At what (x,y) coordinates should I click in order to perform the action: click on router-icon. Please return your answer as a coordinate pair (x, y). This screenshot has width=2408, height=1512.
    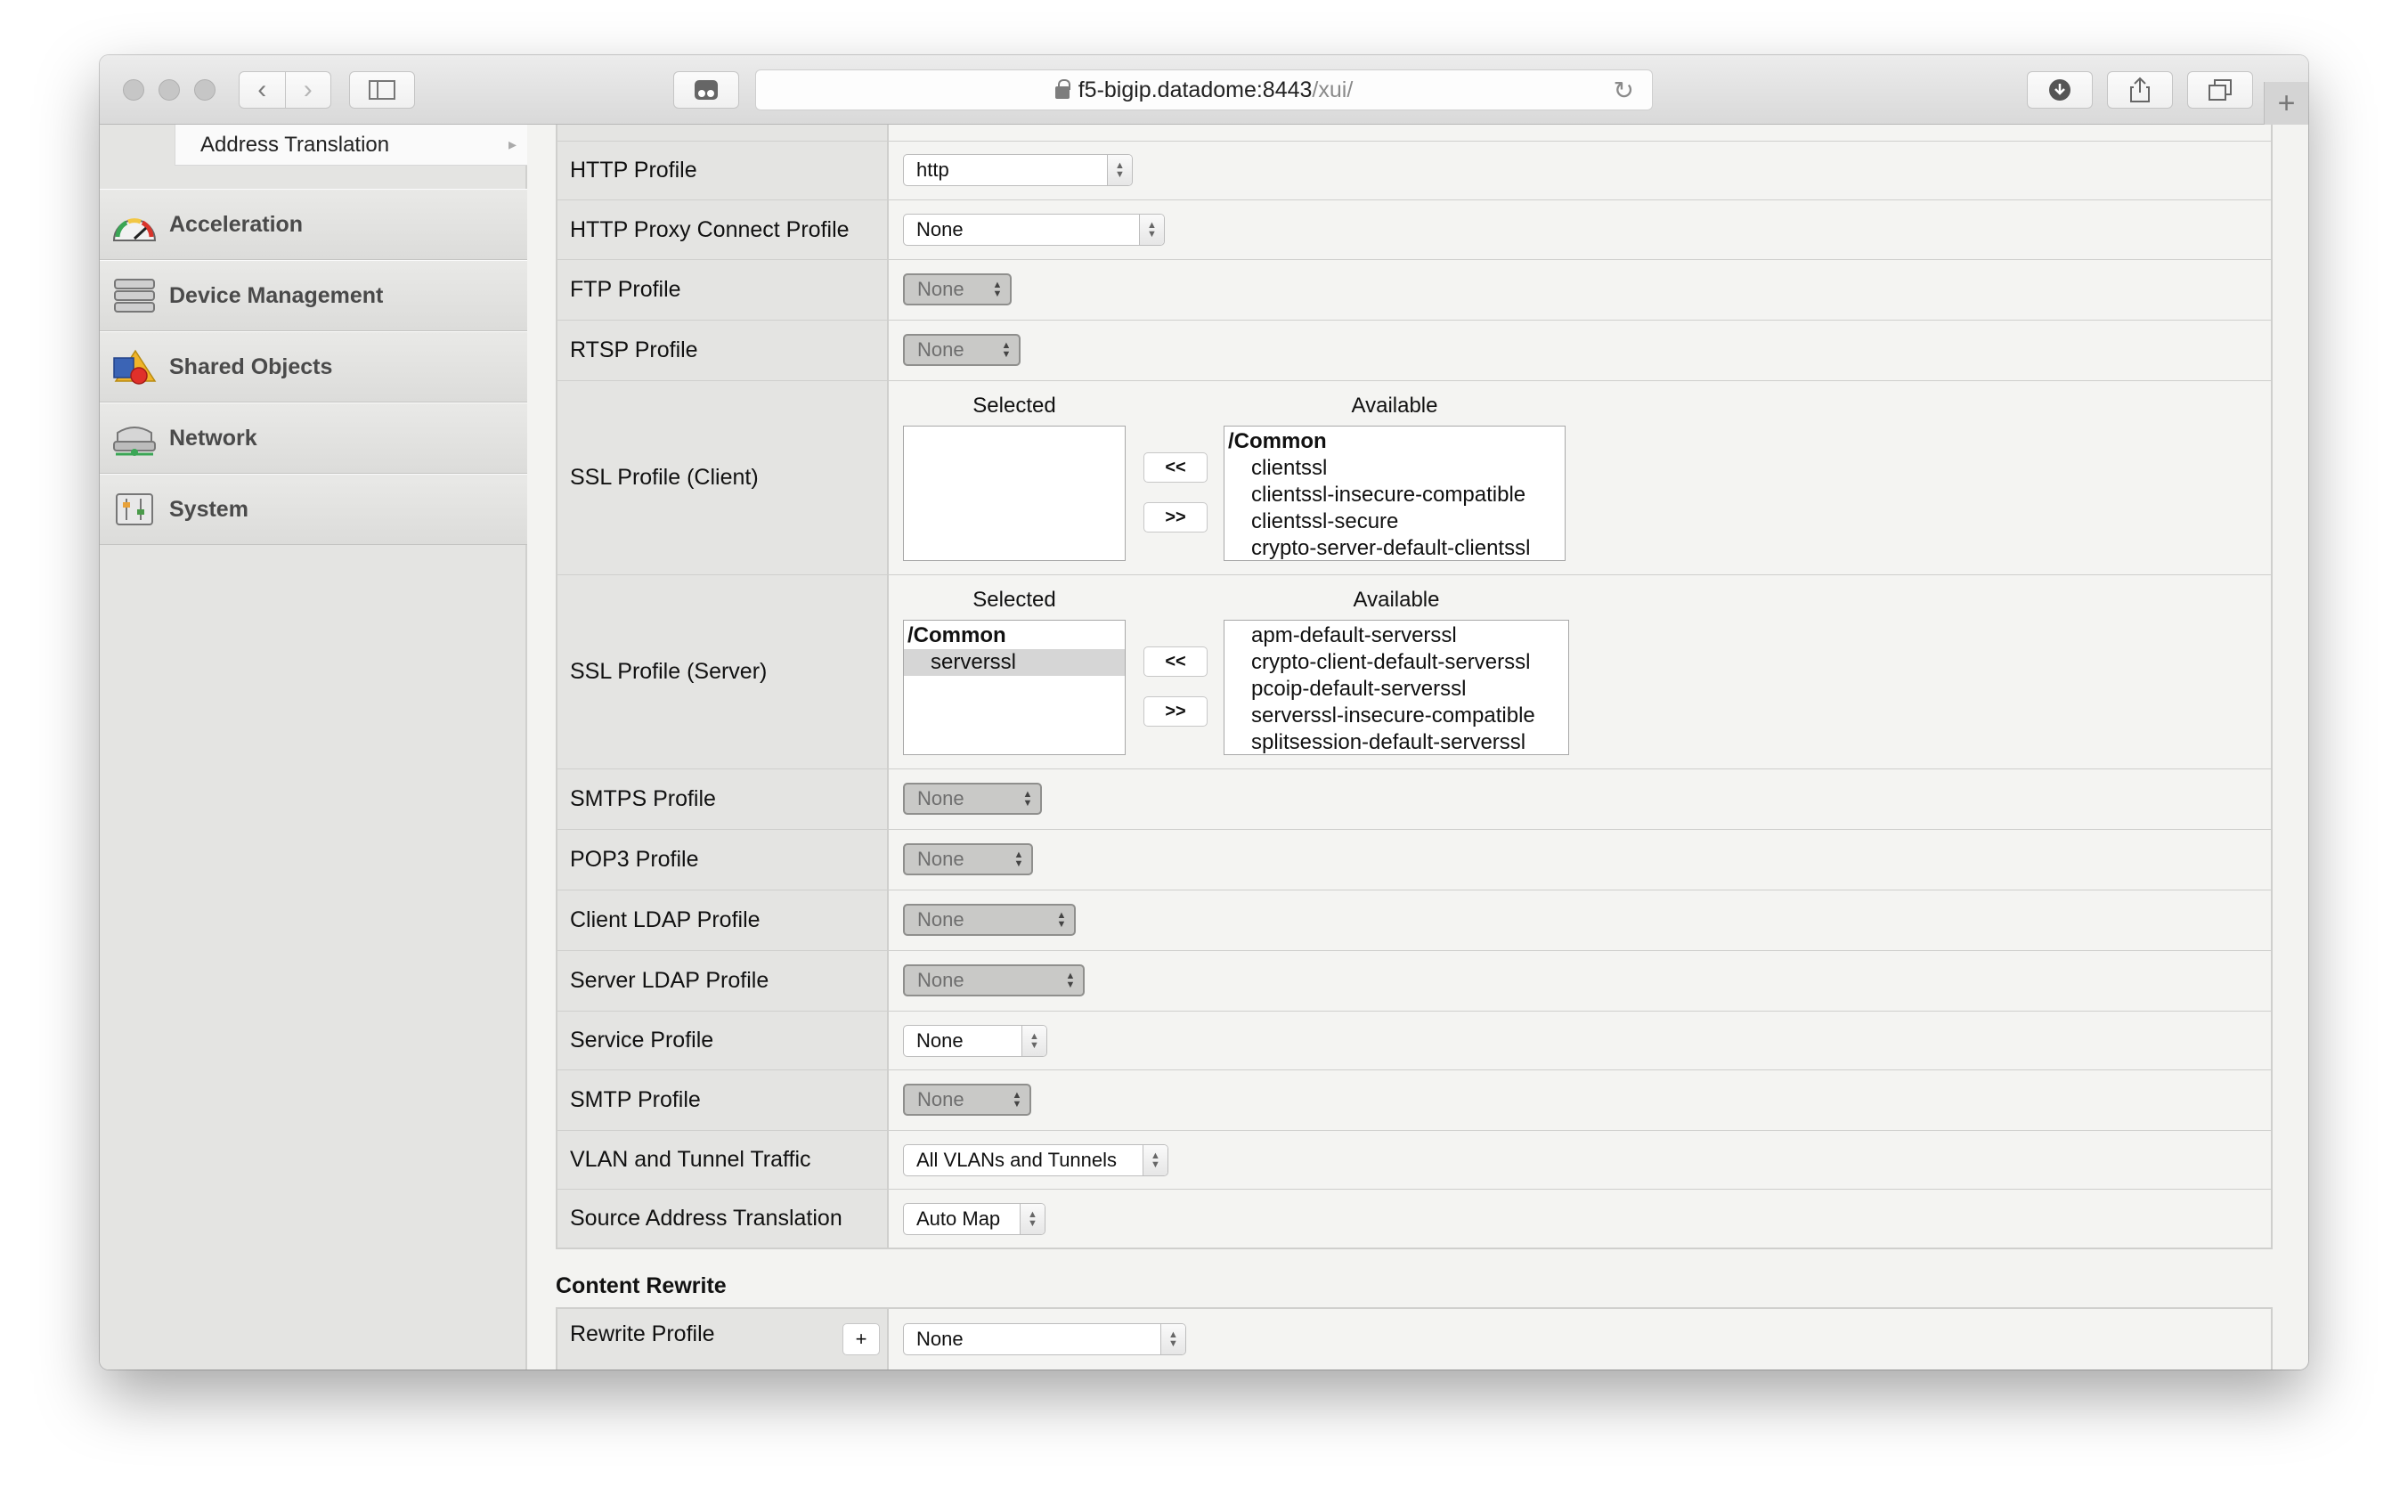
    Looking at the image, I should click on (134, 438).